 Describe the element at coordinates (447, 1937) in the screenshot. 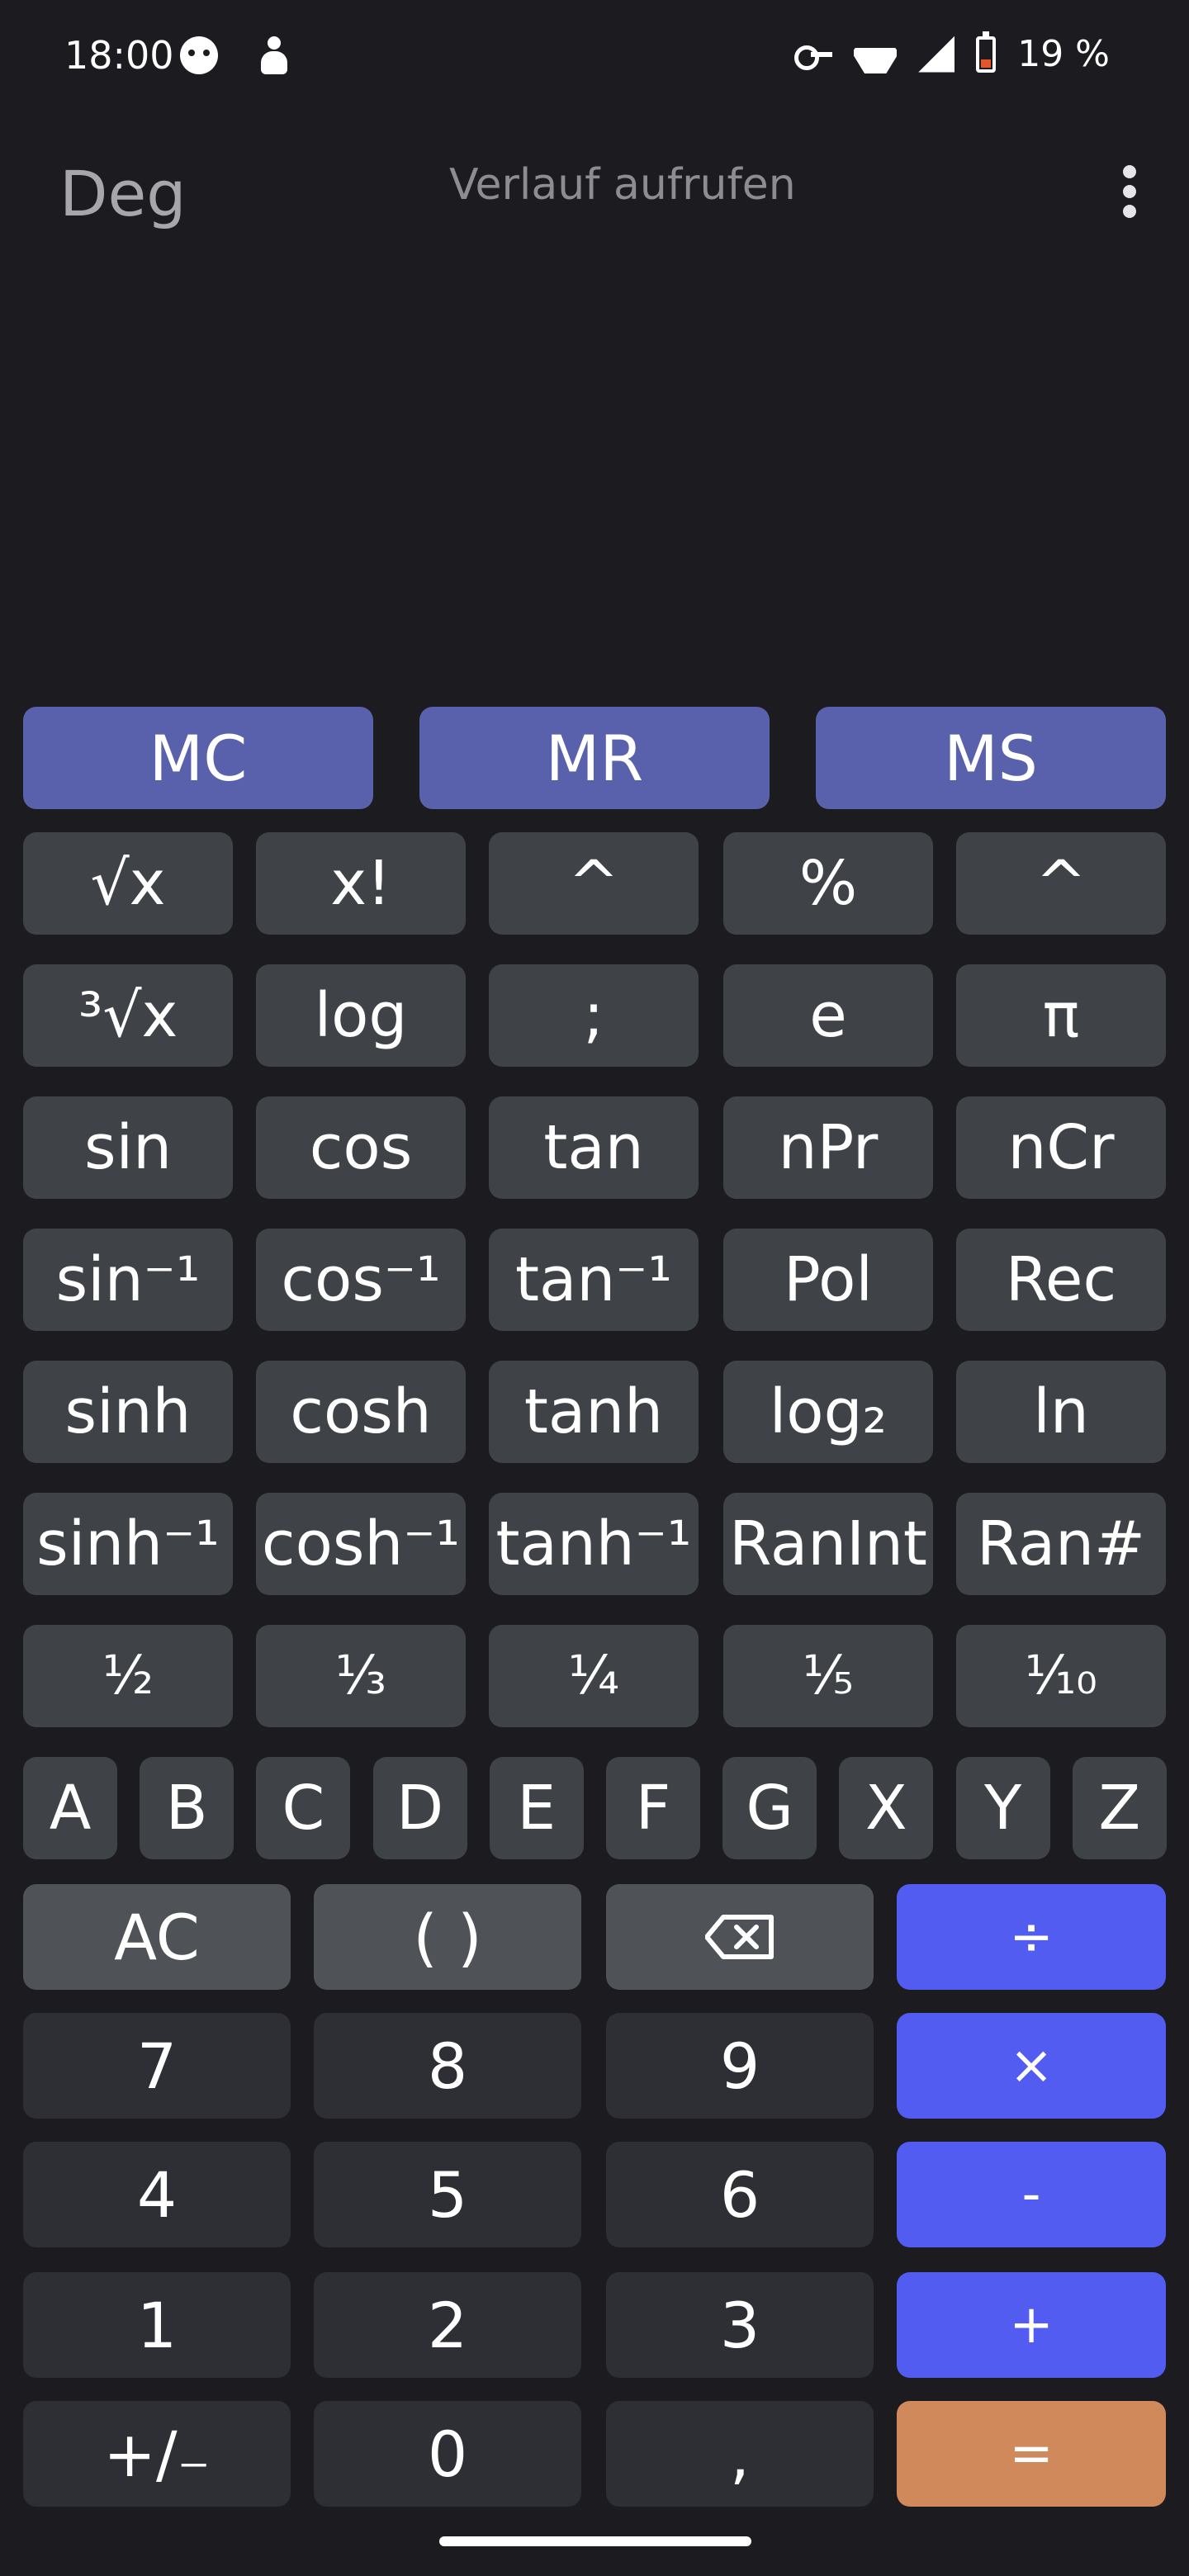

I see `parentheses-button: ( )` at that location.